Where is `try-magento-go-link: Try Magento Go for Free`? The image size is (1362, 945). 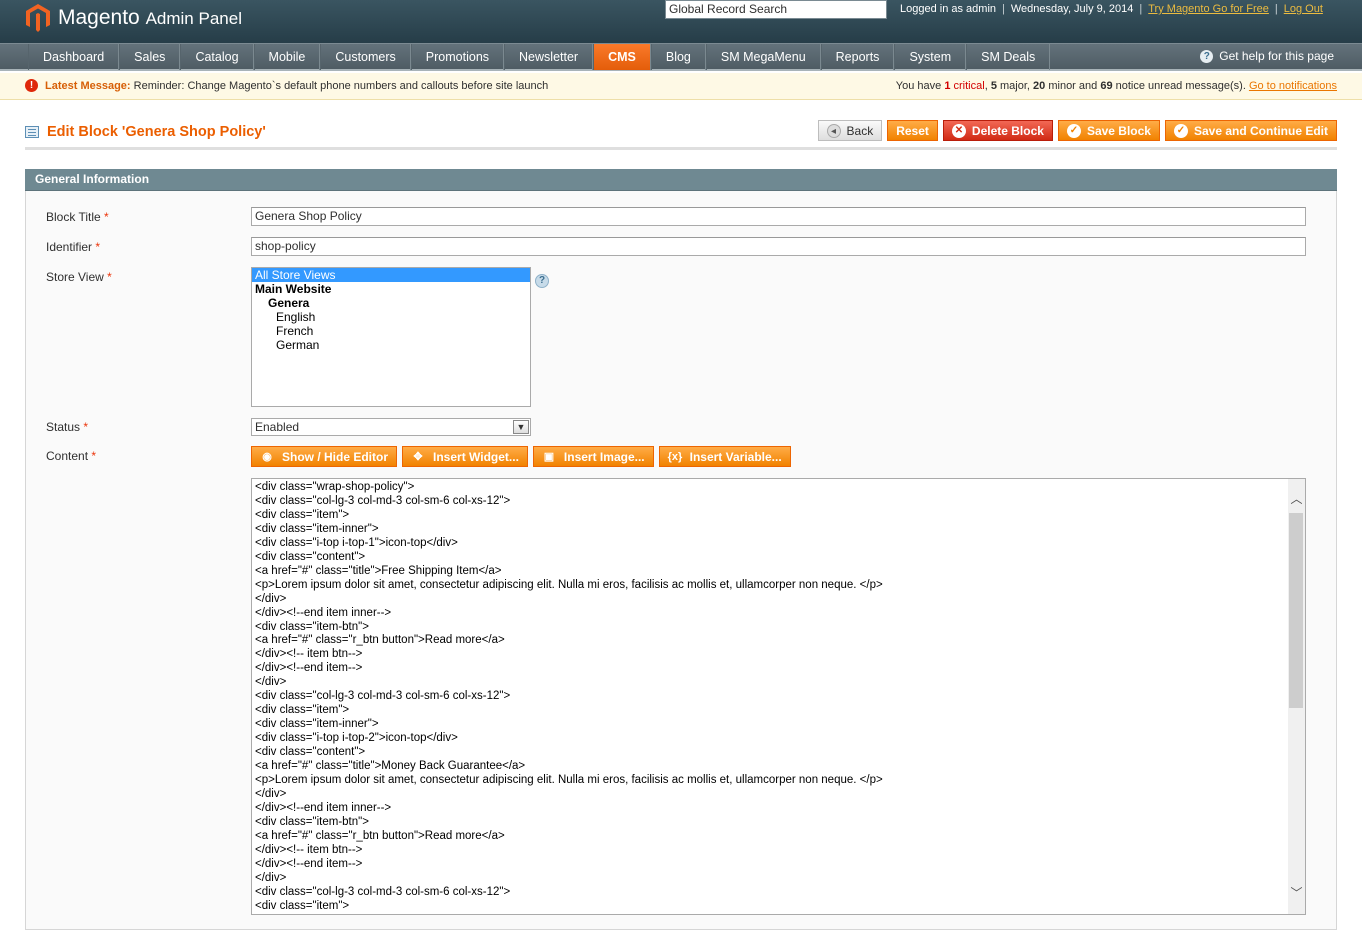 try-magento-go-link: Try Magento Go for Free is located at coordinates (1208, 9).